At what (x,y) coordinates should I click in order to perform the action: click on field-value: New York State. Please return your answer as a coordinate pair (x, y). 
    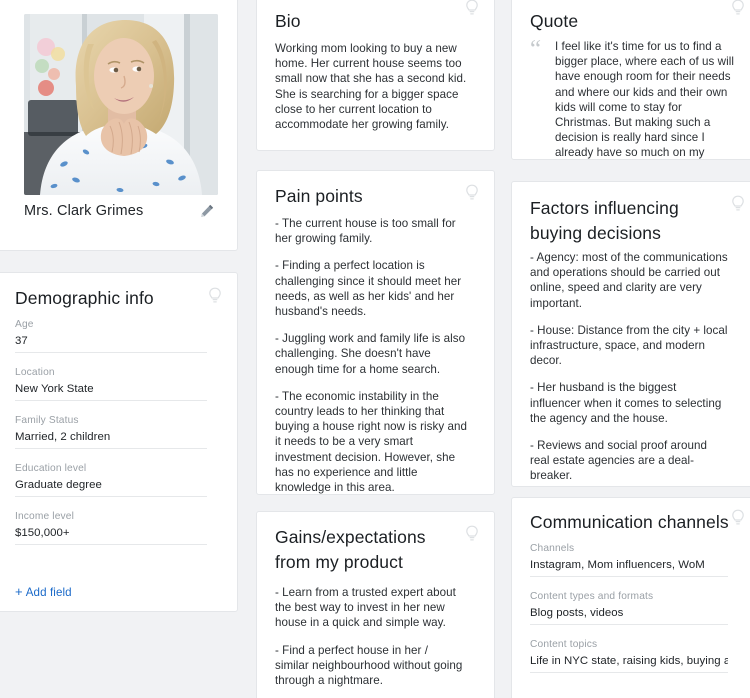
    Looking at the image, I should click on (111, 392).